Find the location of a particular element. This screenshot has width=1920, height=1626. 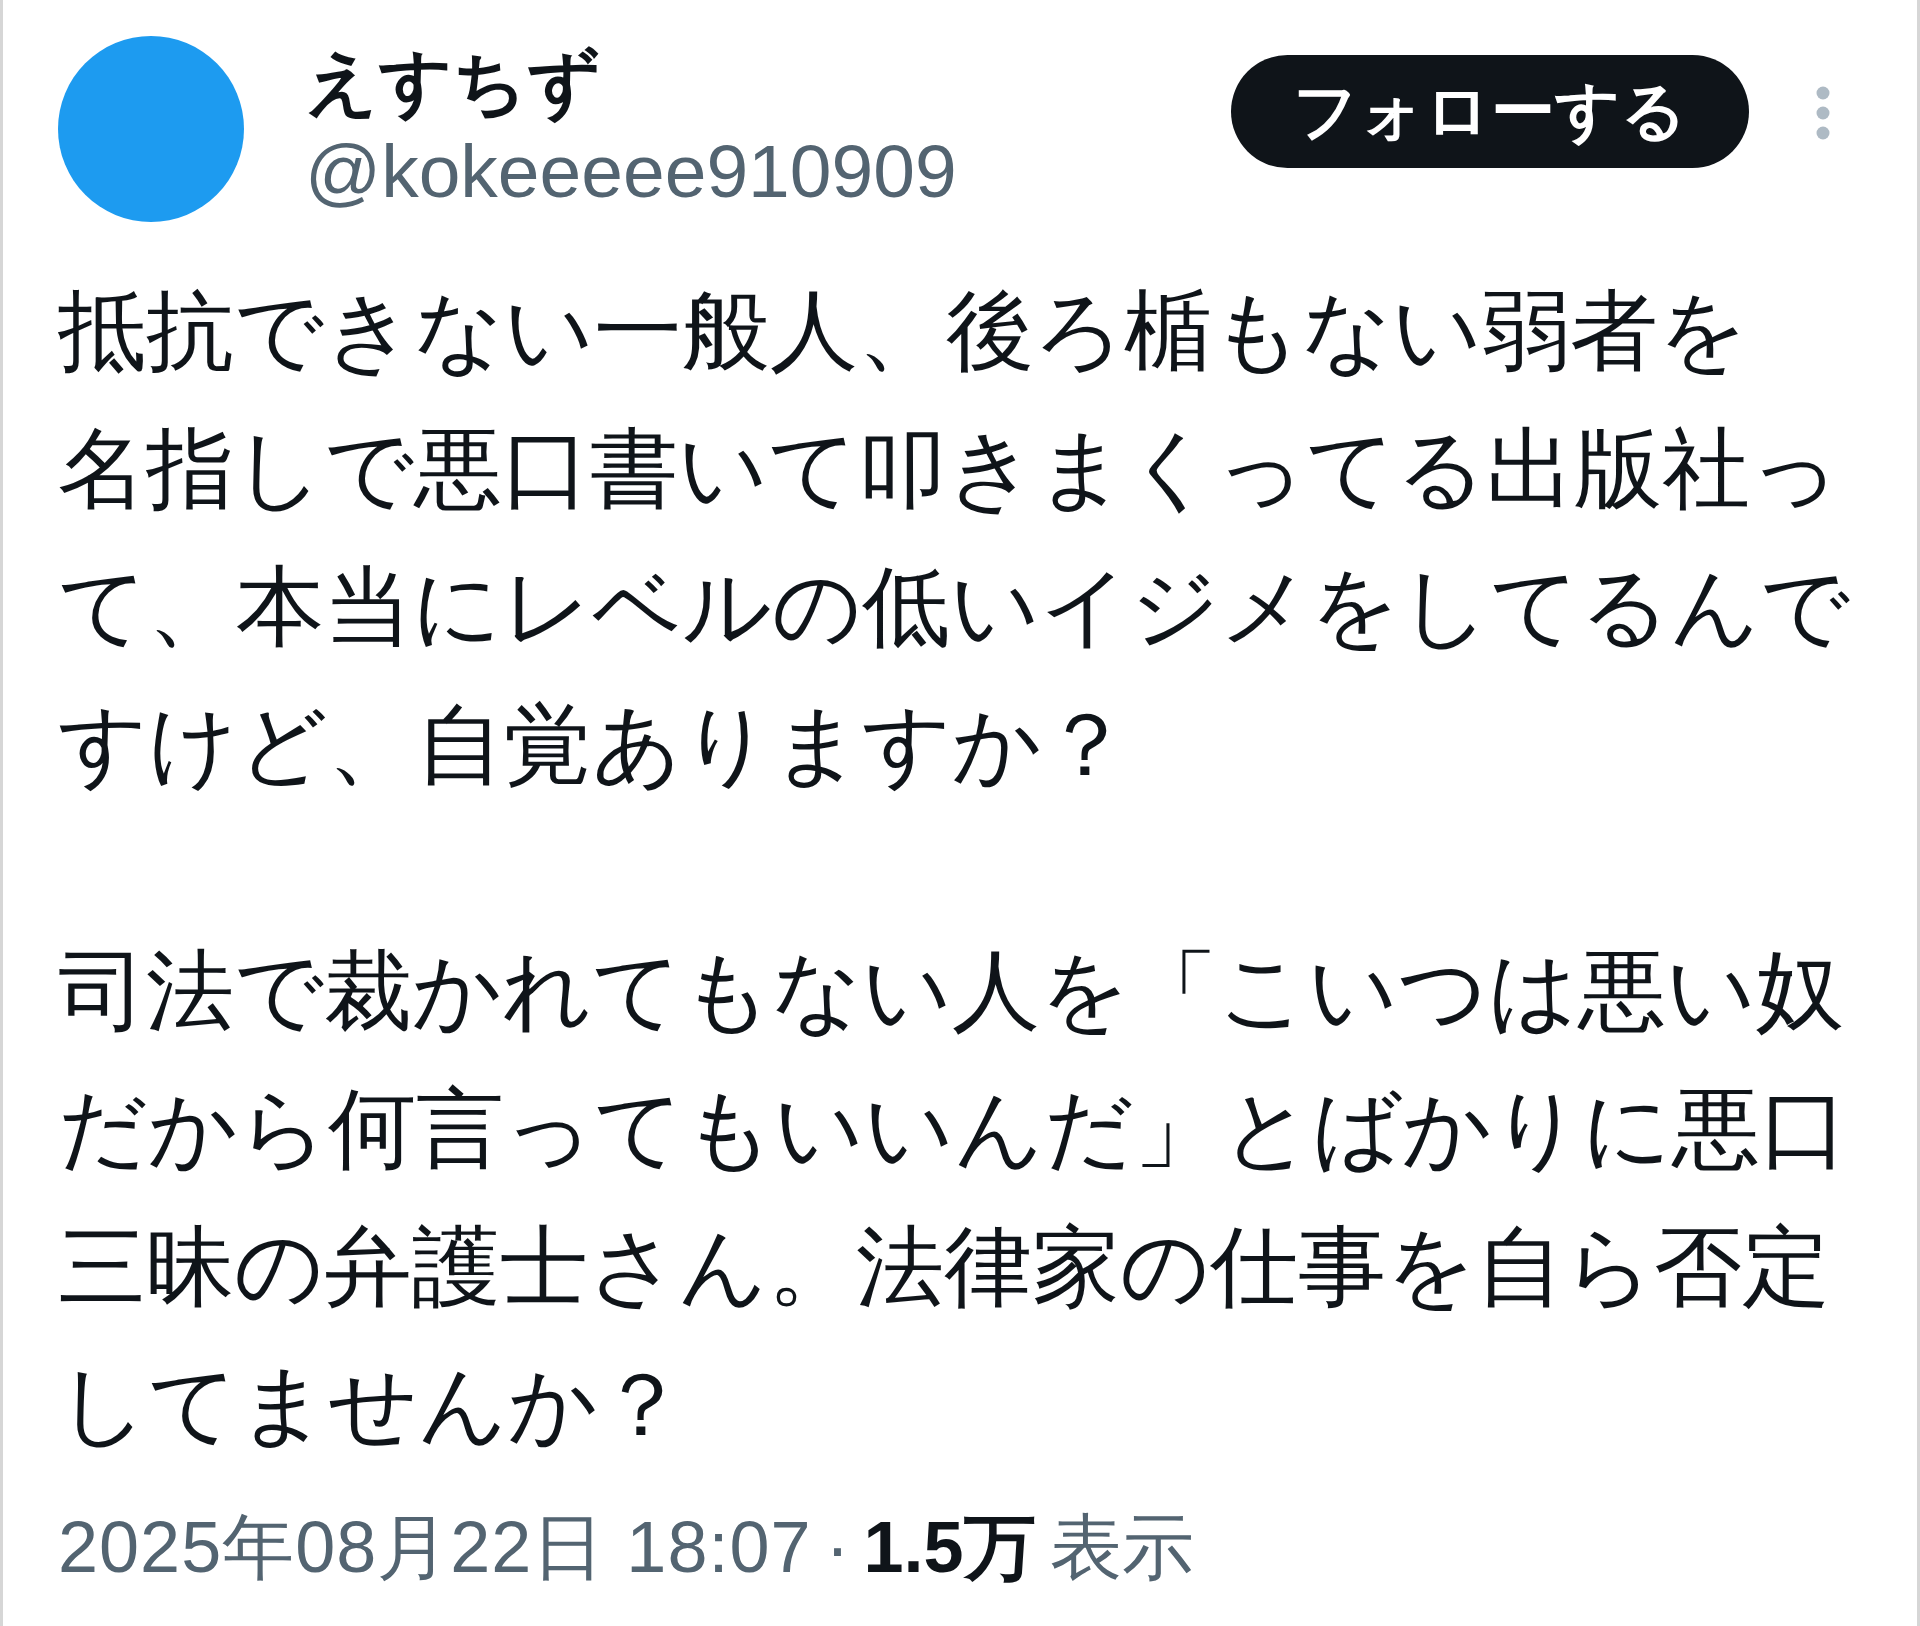

tweet-text: 抵抗できない一般人、後ろ楯もない弱者を is located at coordinates (903, 331).